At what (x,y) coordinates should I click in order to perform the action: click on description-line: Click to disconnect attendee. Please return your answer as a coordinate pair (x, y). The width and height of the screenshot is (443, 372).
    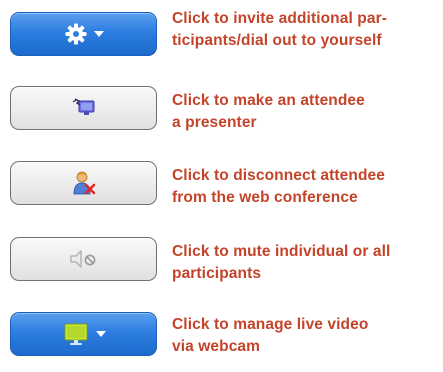
    Looking at the image, I should click on (278, 175).